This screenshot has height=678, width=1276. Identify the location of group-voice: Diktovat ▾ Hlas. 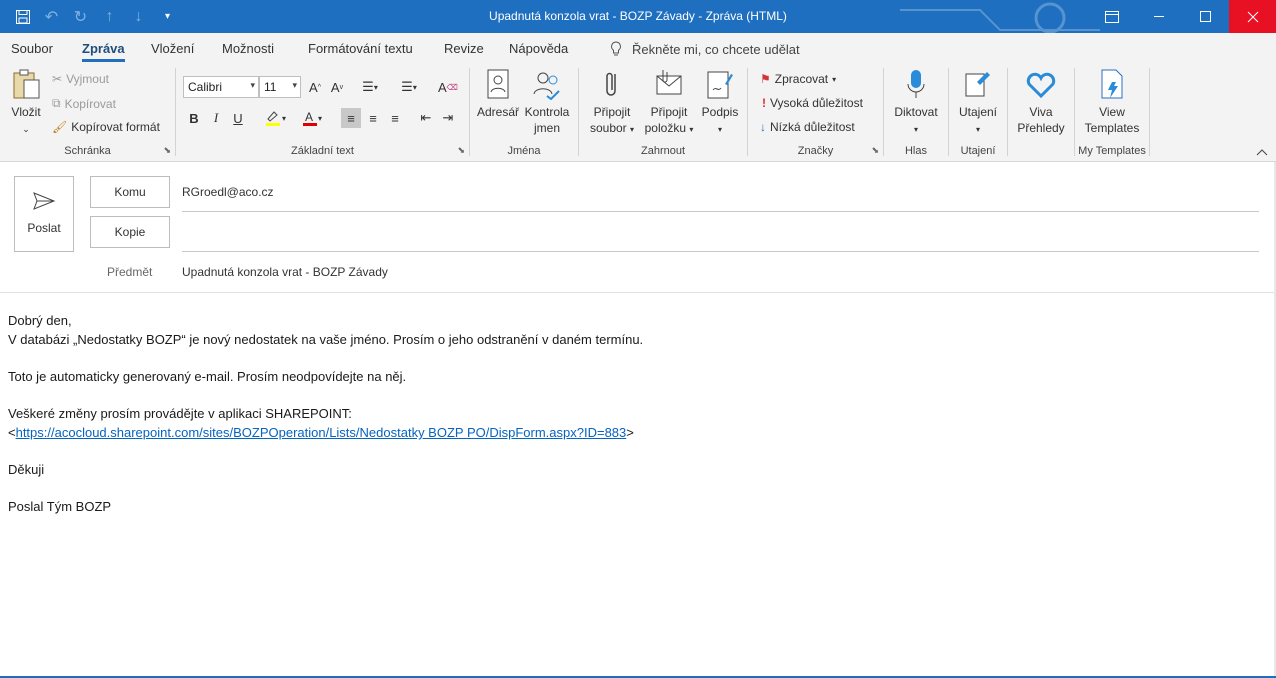
(916, 112).